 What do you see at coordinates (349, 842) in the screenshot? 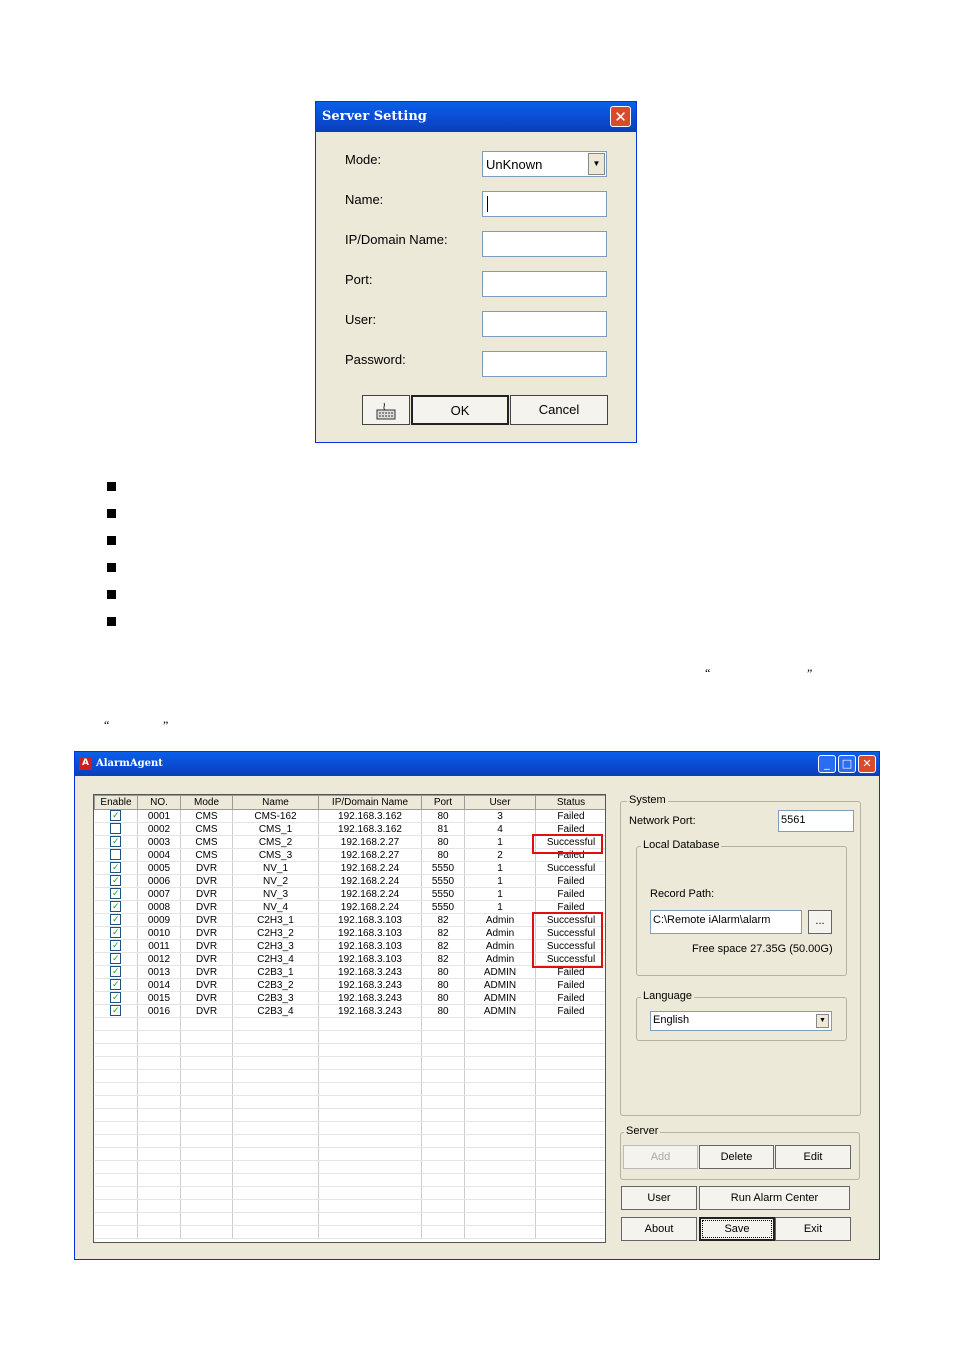
I see `table-row: ✓ 0003 CMS CMS_2 192.168.2.27 80 1 Successful` at bounding box center [349, 842].